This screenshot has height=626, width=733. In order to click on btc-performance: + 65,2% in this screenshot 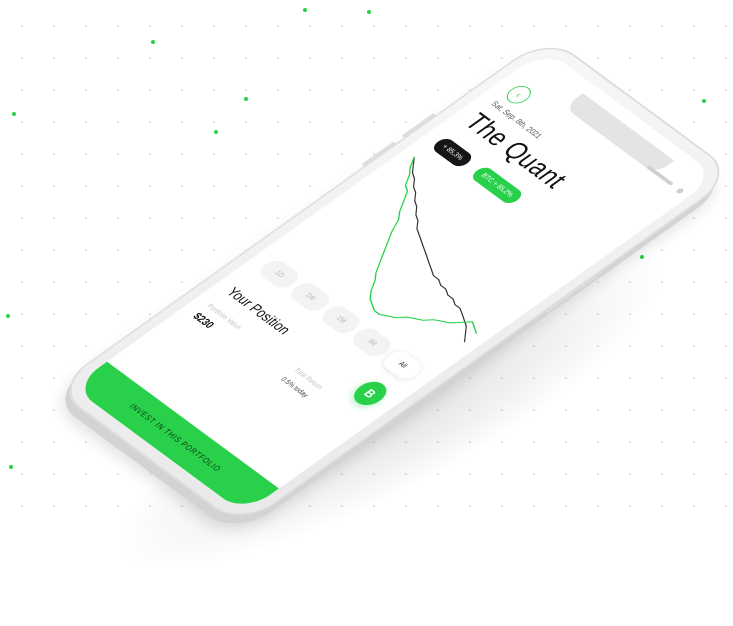, I will do `click(503, 189)`.